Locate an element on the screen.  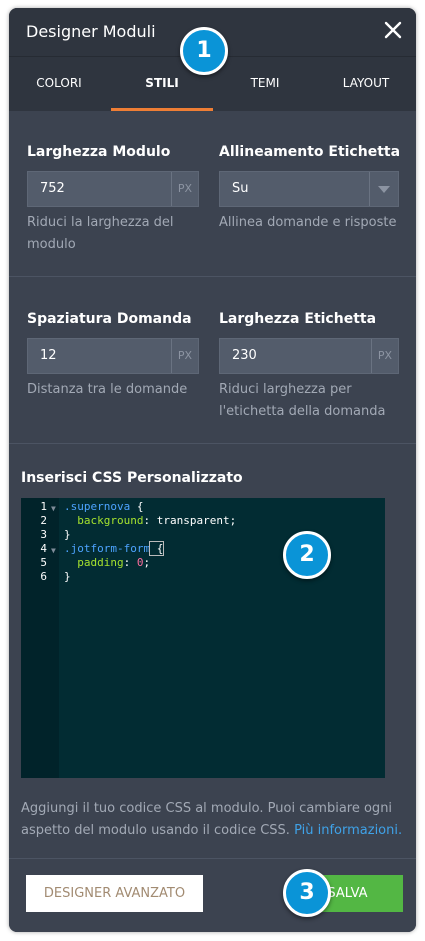
close-icon is located at coordinates (393, 30).